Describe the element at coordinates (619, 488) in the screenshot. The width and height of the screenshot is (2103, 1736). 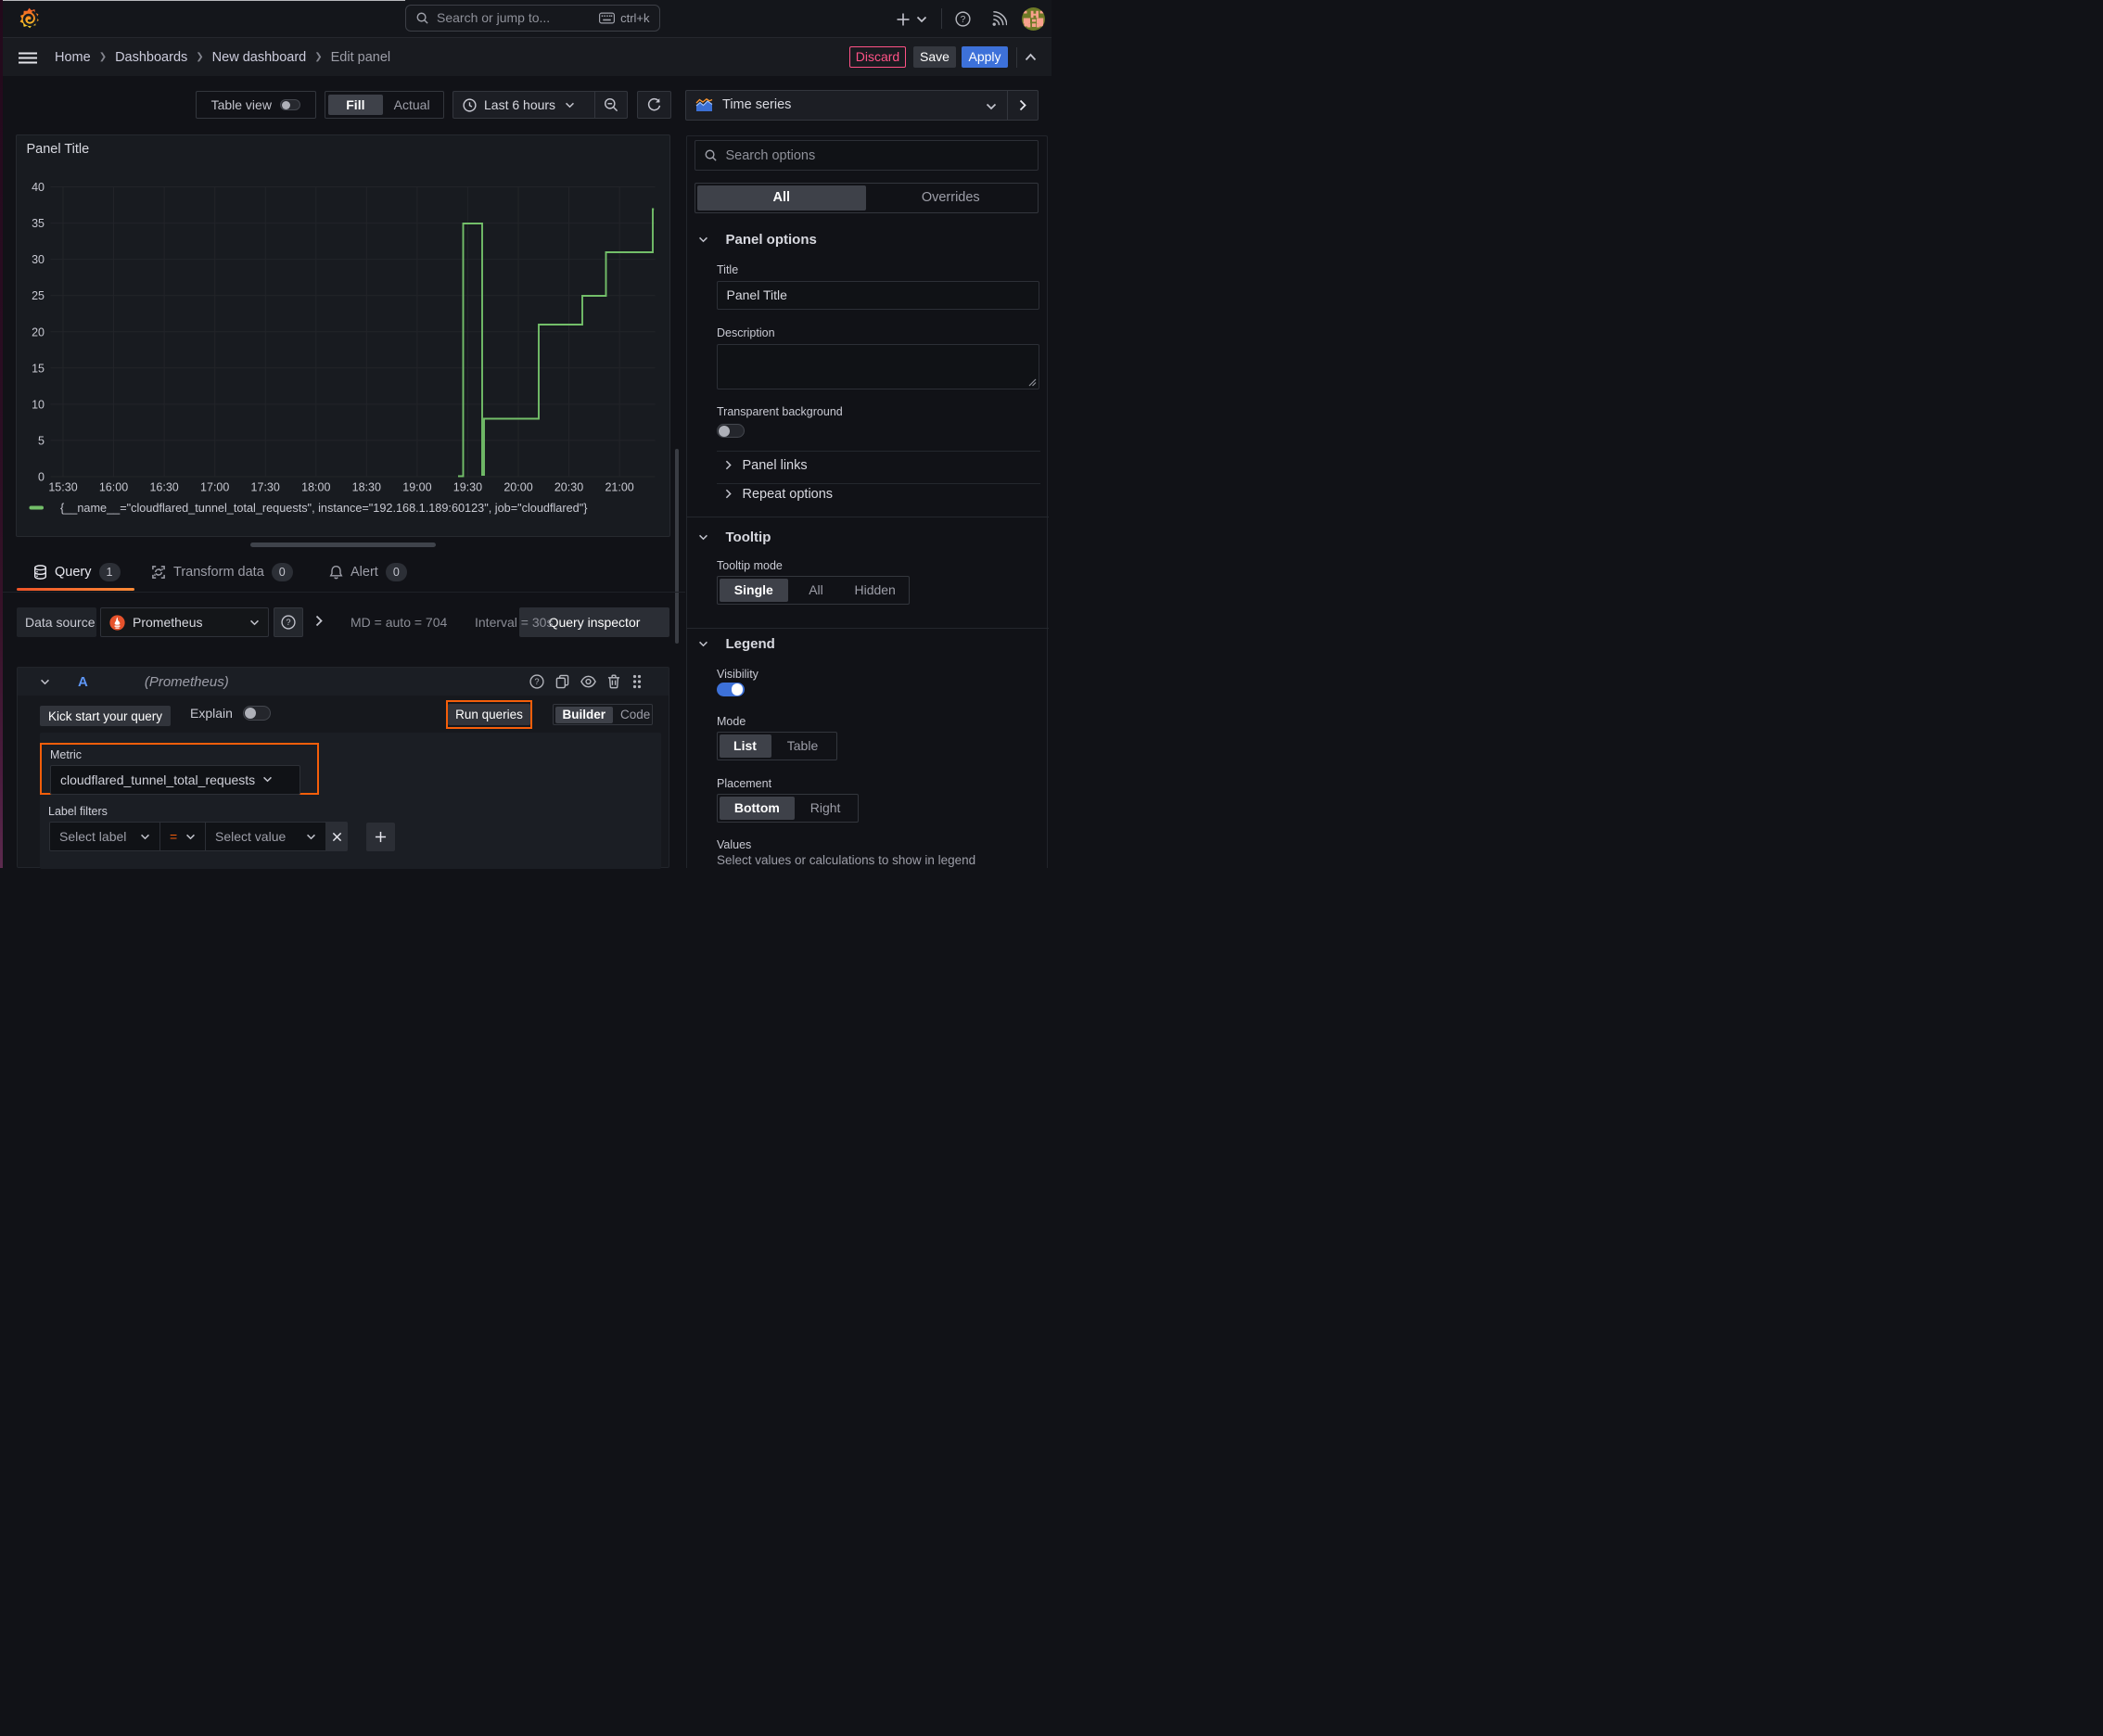
I see `svg-text: 21:00` at that location.